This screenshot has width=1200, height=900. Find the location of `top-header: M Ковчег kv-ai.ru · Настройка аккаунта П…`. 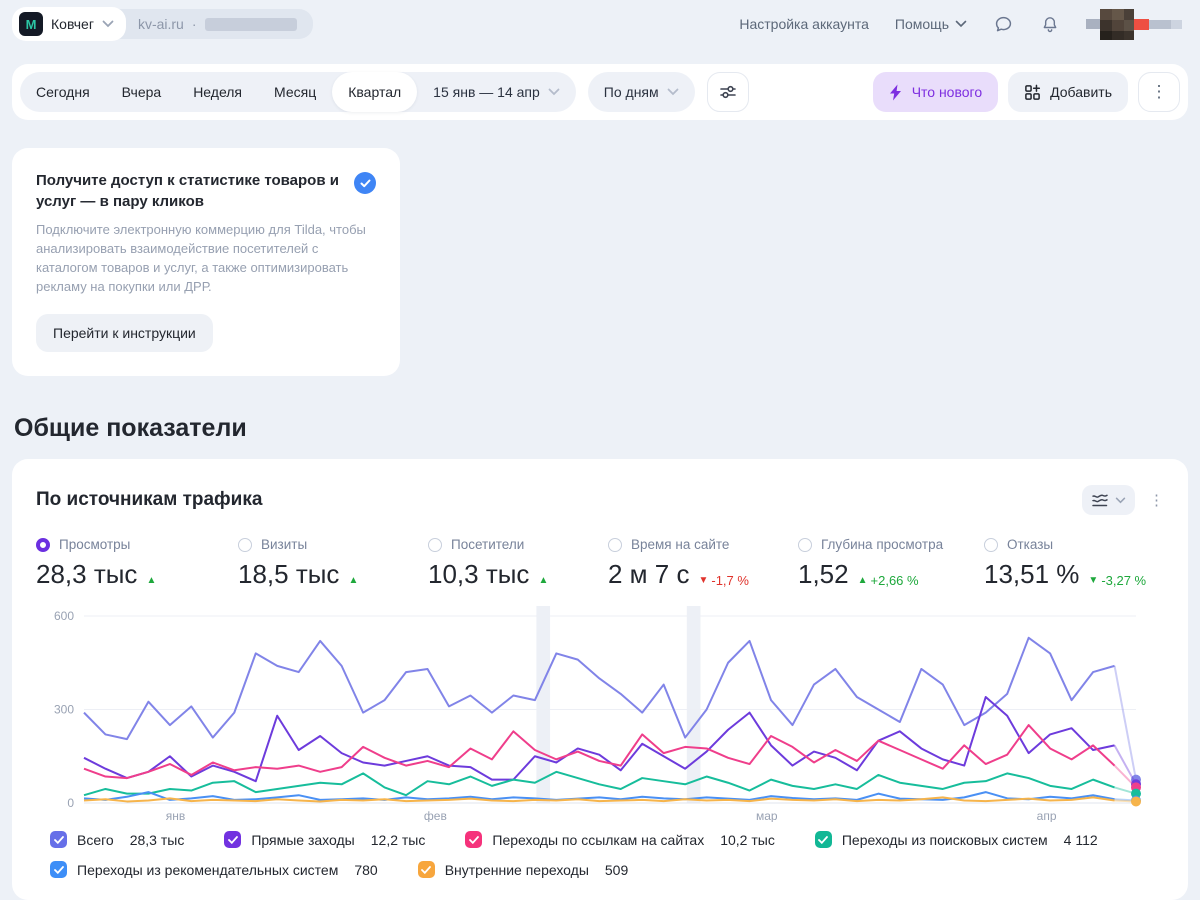

top-header: M Ковчег kv-ai.ru · Настройка аккаунта П… is located at coordinates (600, 24).